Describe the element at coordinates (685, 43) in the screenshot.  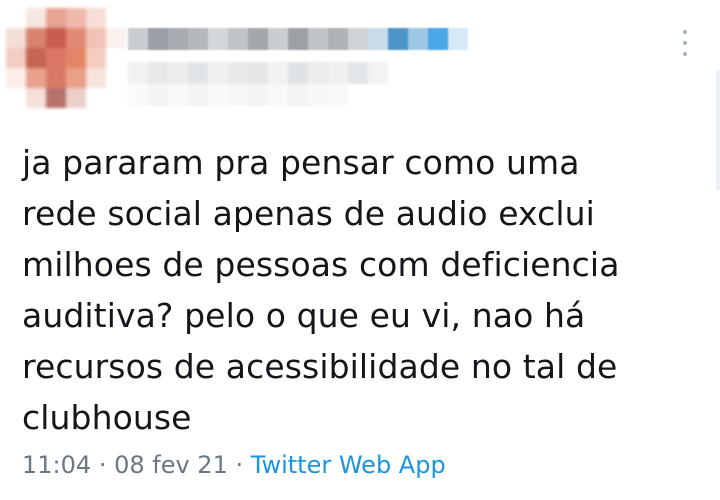
I see `more-vertical-icon` at that location.